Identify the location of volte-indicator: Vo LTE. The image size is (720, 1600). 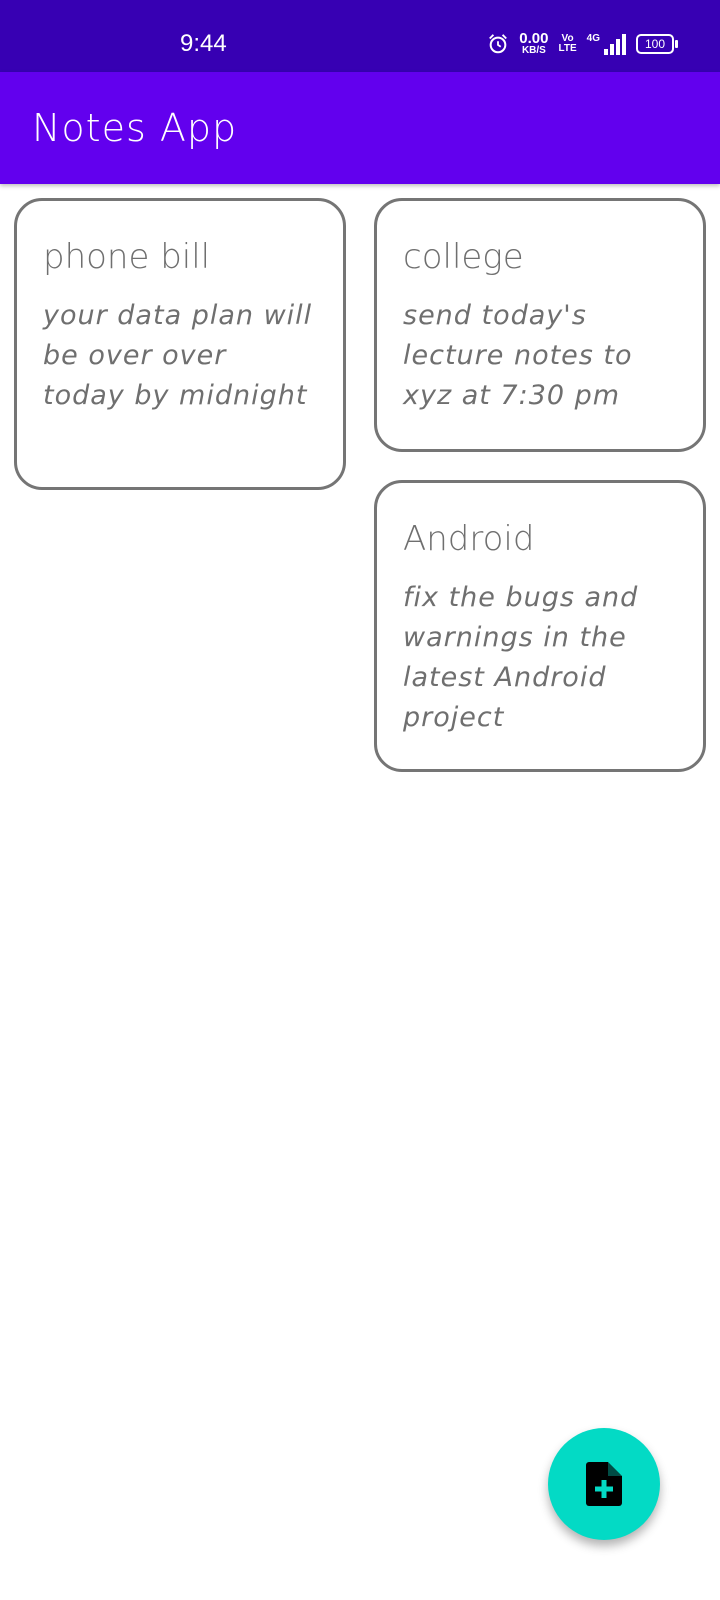
(567, 43).